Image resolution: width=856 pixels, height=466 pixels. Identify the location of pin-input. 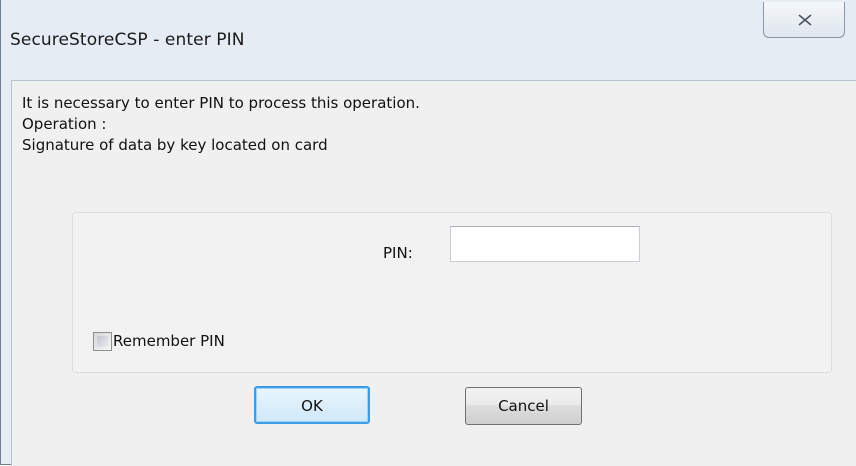
(545, 244).